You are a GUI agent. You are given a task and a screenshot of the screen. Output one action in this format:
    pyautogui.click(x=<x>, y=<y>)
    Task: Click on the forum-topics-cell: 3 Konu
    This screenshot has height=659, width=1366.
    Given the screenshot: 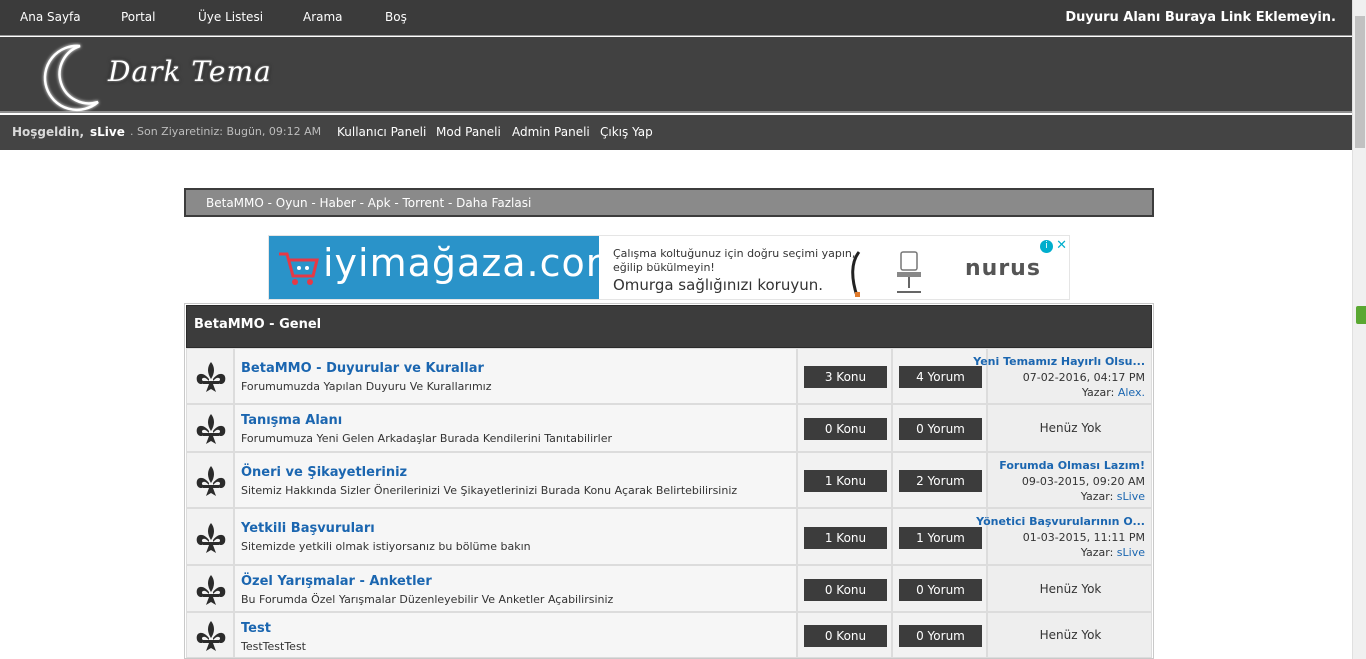 What is the action you would take?
    pyautogui.click(x=844, y=376)
    